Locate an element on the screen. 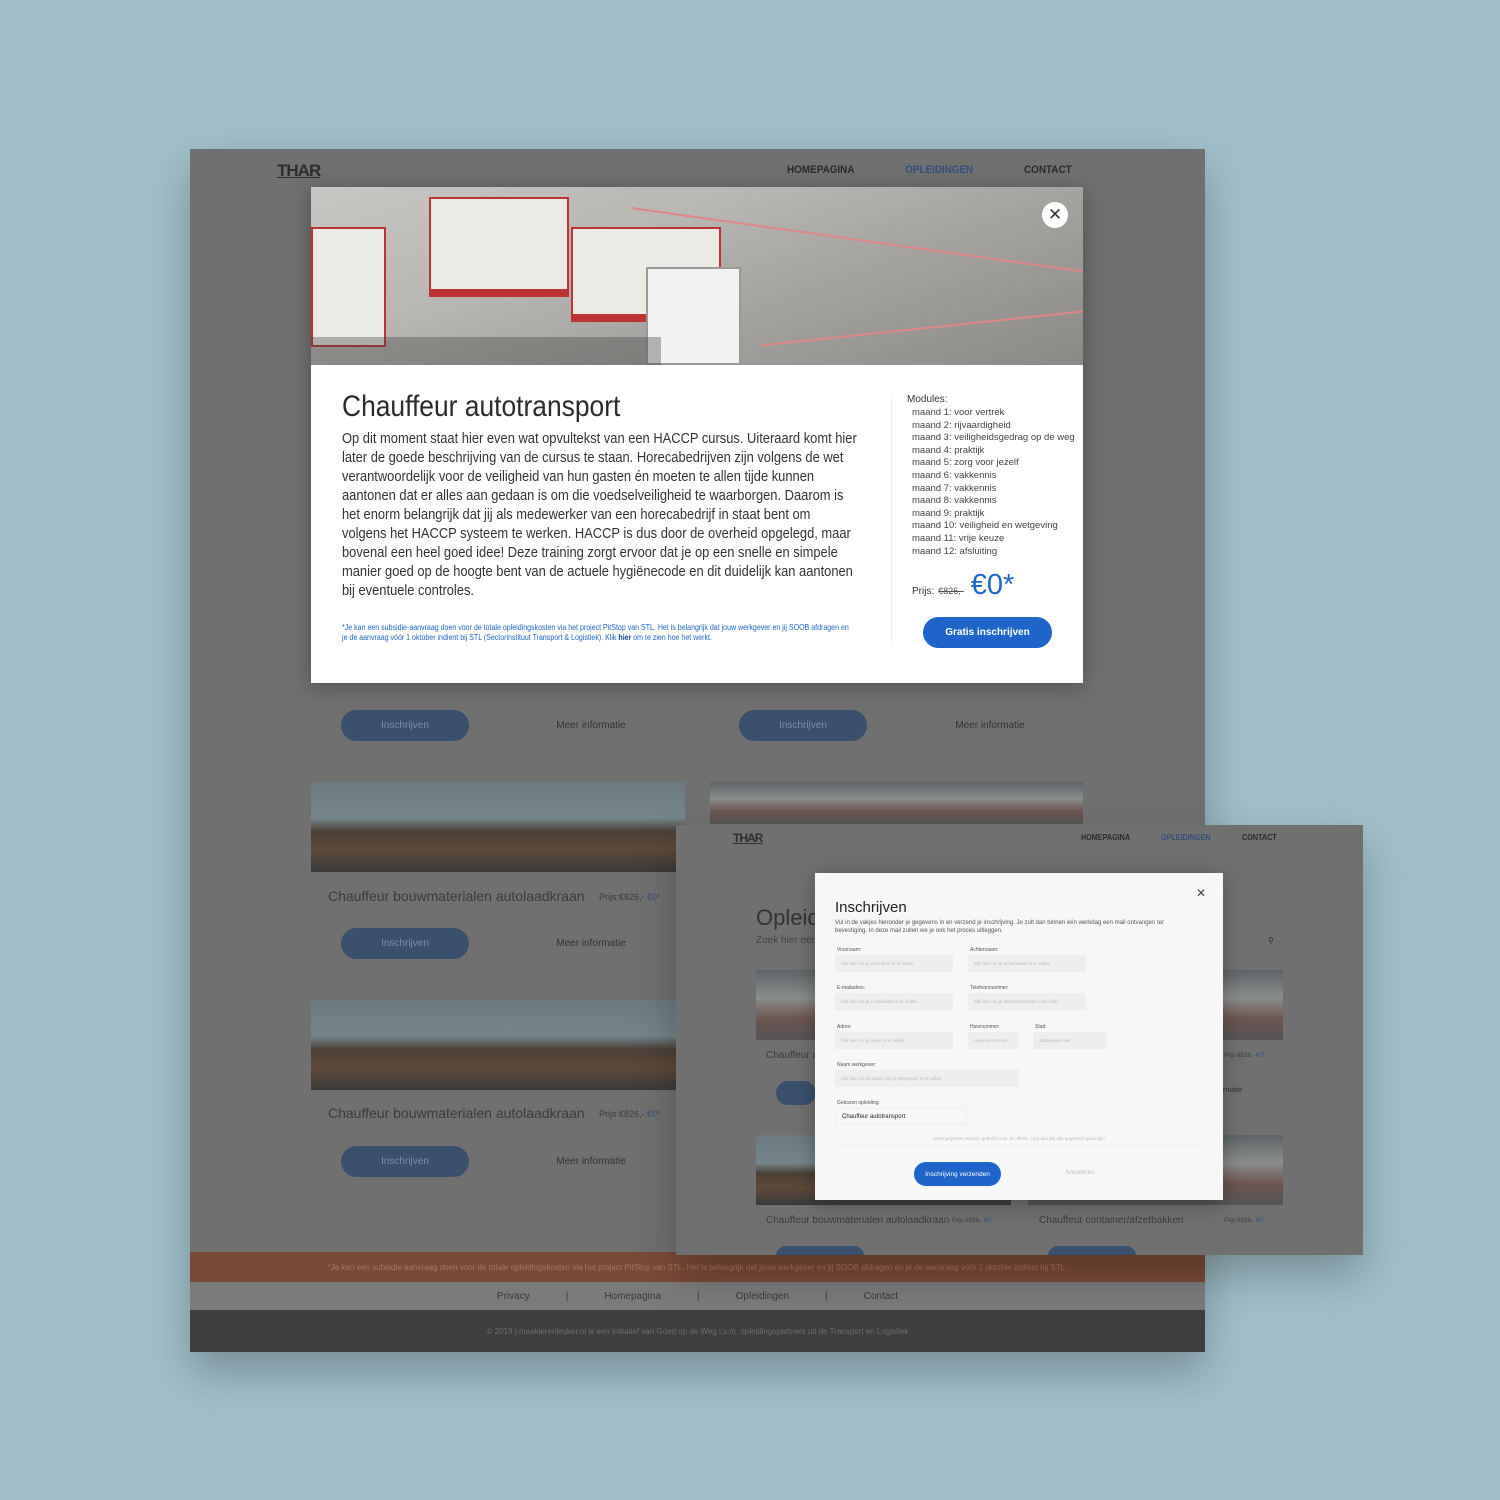 This screenshot has height=1500, width=1500. first-name-label: Voornaam: is located at coordinates (849, 950).